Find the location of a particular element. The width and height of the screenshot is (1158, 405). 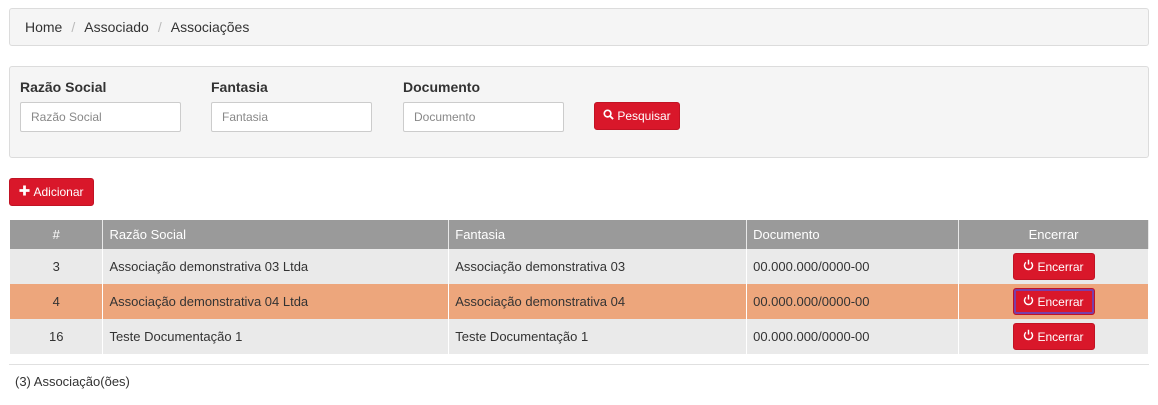

breadcrumb-associacoes: Associações is located at coordinates (210, 27).